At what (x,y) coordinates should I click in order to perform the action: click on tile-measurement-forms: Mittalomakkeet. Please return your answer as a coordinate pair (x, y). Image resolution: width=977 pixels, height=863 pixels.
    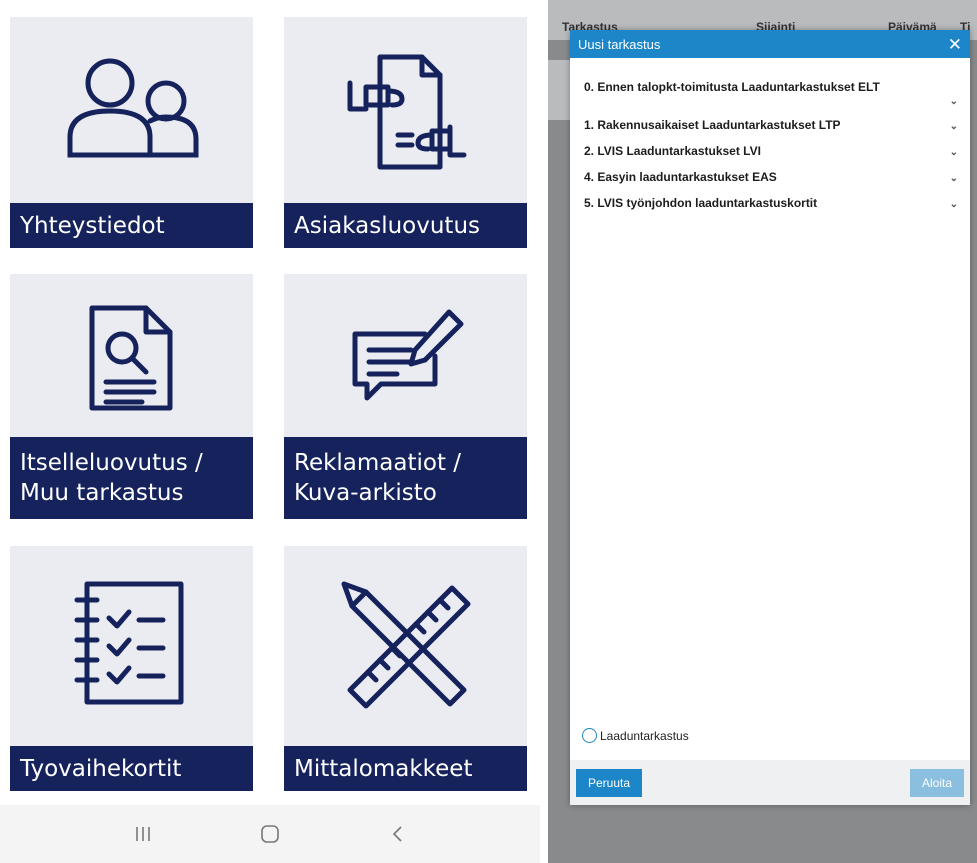
    Looking at the image, I should click on (405, 668).